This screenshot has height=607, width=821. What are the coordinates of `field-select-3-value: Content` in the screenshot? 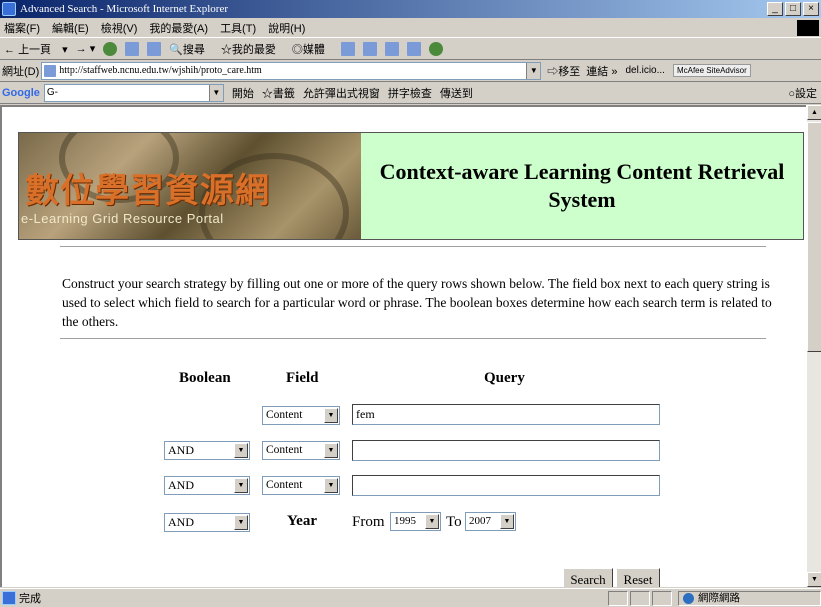 It's located at (284, 485).